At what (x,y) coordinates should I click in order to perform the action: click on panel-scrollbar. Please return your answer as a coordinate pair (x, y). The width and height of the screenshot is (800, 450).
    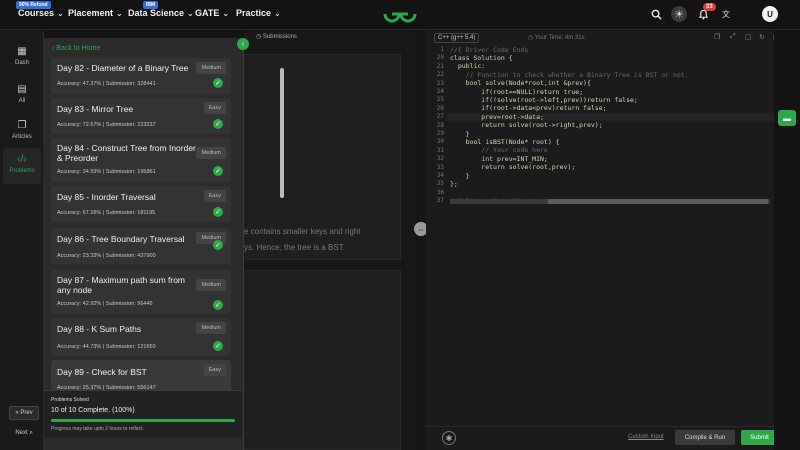
    Looking at the image, I should click on (282, 133).